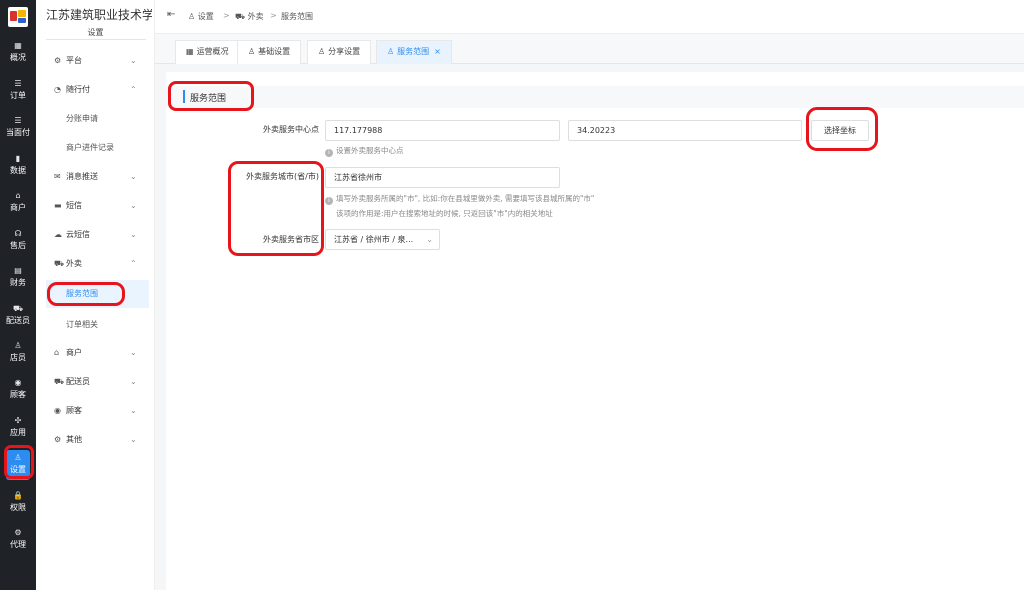 Image resolution: width=1024 pixels, height=590 pixels. Describe the element at coordinates (18, 357) in the screenshot. I see `rail-item-staff: ♙ 店员` at that location.